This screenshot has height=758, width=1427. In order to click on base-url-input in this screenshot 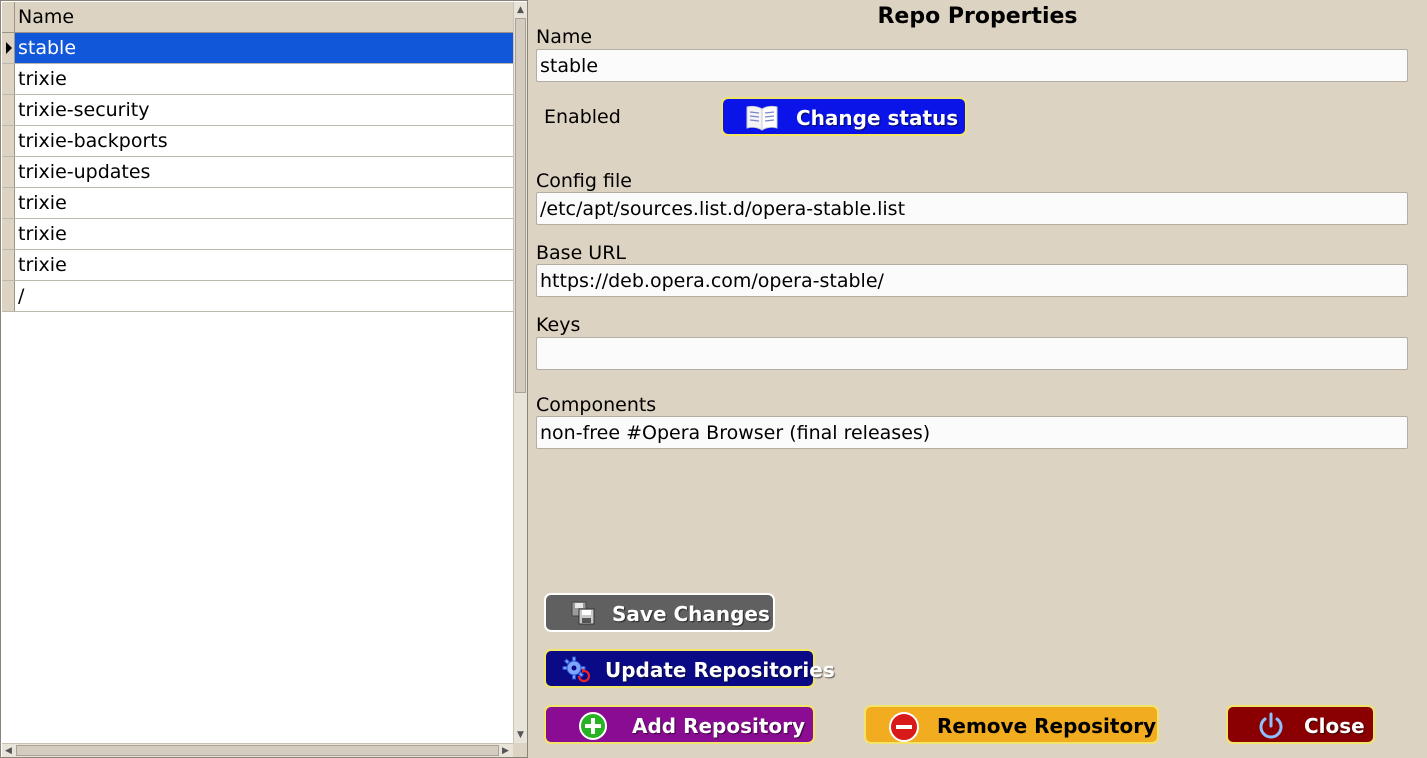, I will do `click(972, 280)`.